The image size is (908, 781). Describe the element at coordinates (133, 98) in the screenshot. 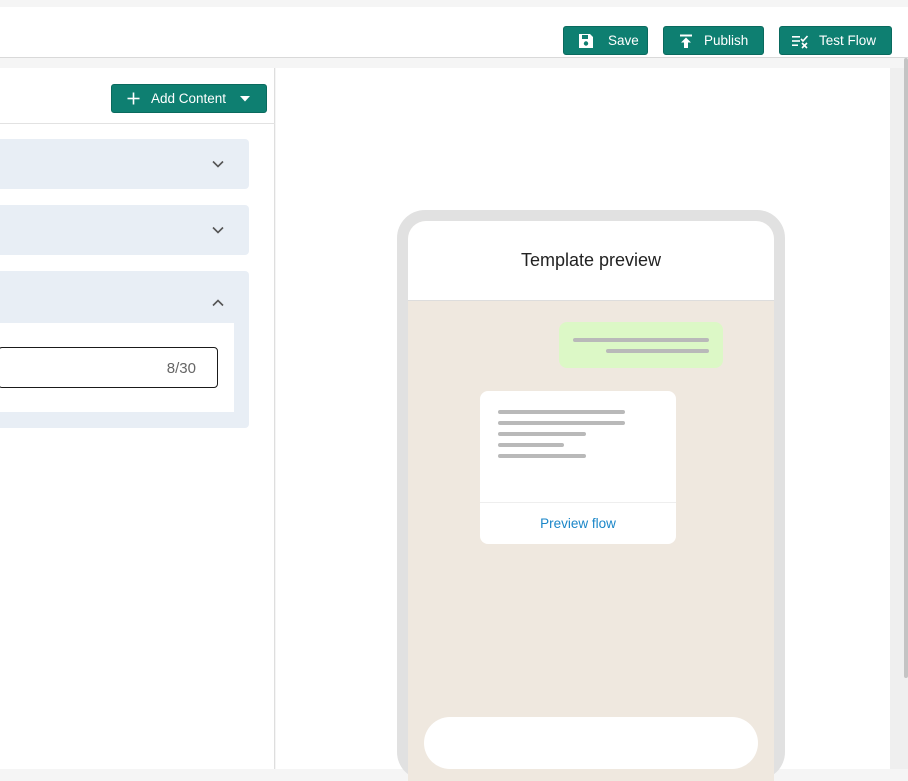

I see `plus-icon` at that location.